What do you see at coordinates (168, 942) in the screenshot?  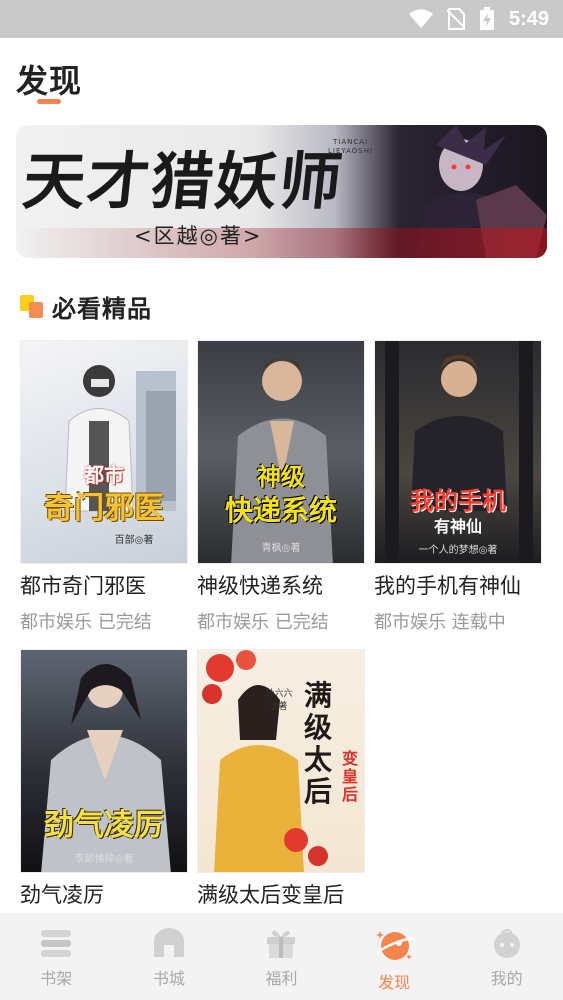 I see `bookstore-icon` at bounding box center [168, 942].